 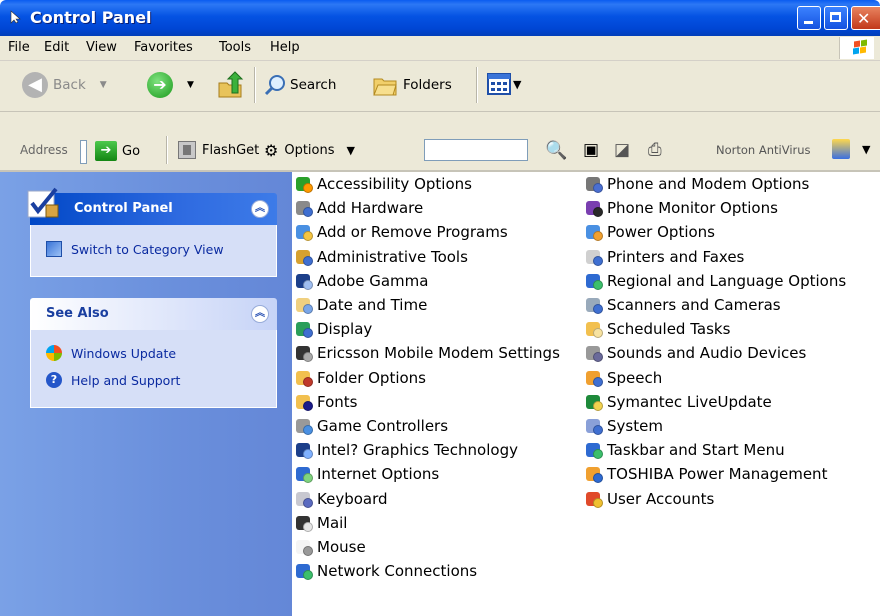 I want to click on control-panel-item: Sounds and Audio Devices, so click(x=715, y=353).